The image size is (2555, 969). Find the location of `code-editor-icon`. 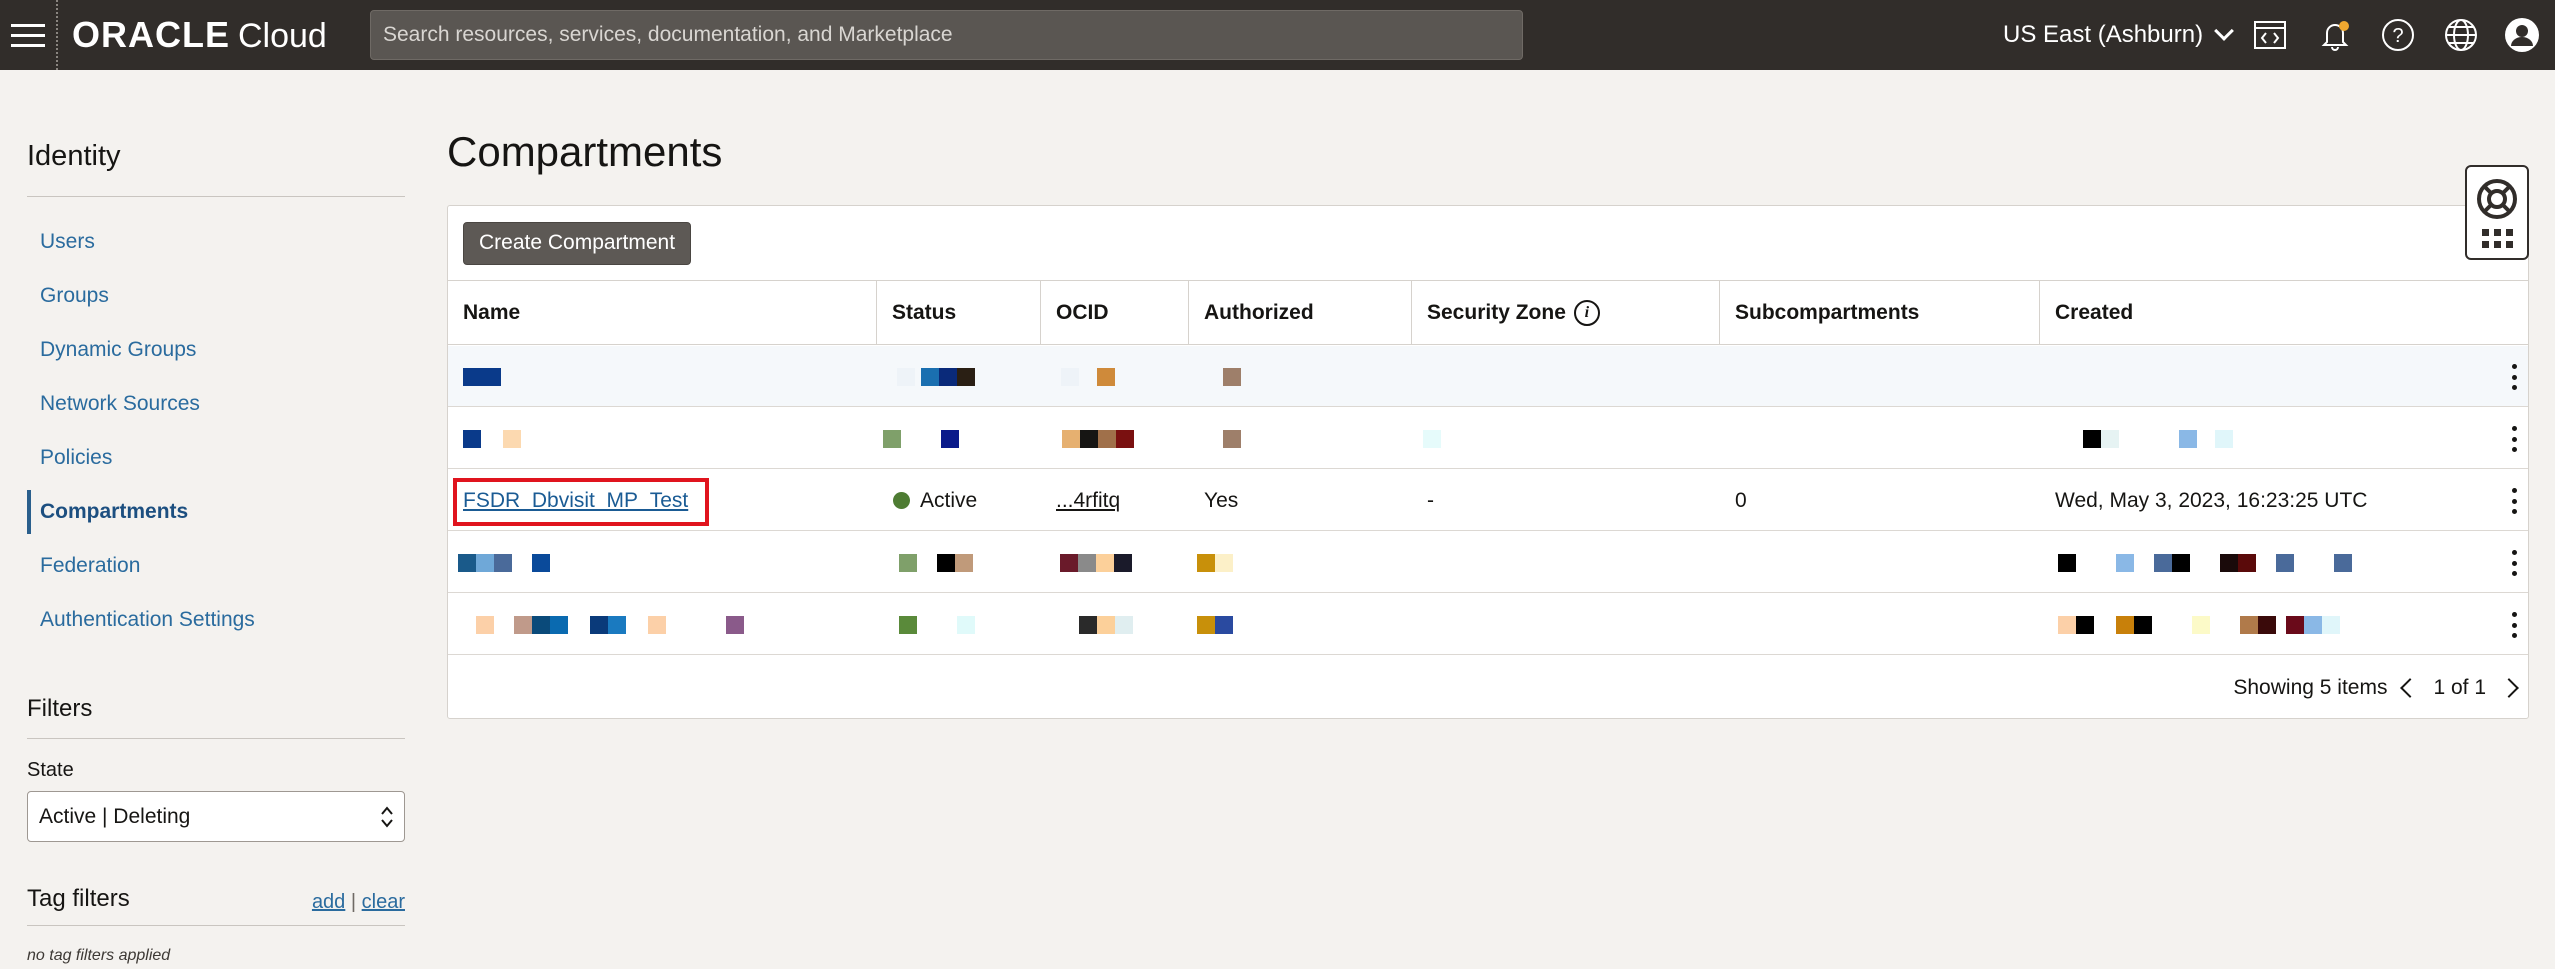

code-editor-icon is located at coordinates (2270, 35).